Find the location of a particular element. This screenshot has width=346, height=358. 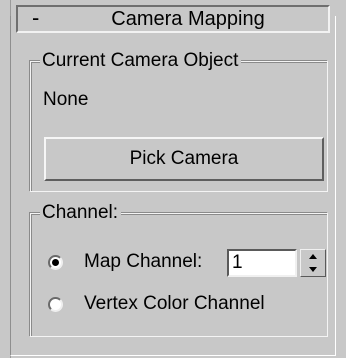

map-channel-spinner is located at coordinates (313, 263).